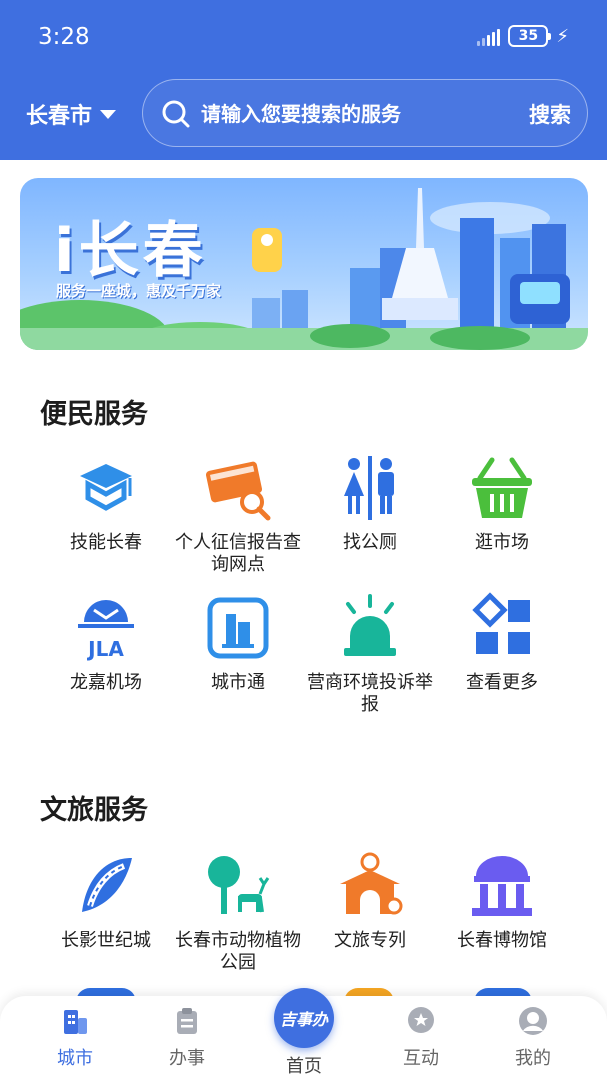 The height and width of the screenshot is (1080, 607). I want to click on nav-home-button: 吉事办, so click(304, 1018).